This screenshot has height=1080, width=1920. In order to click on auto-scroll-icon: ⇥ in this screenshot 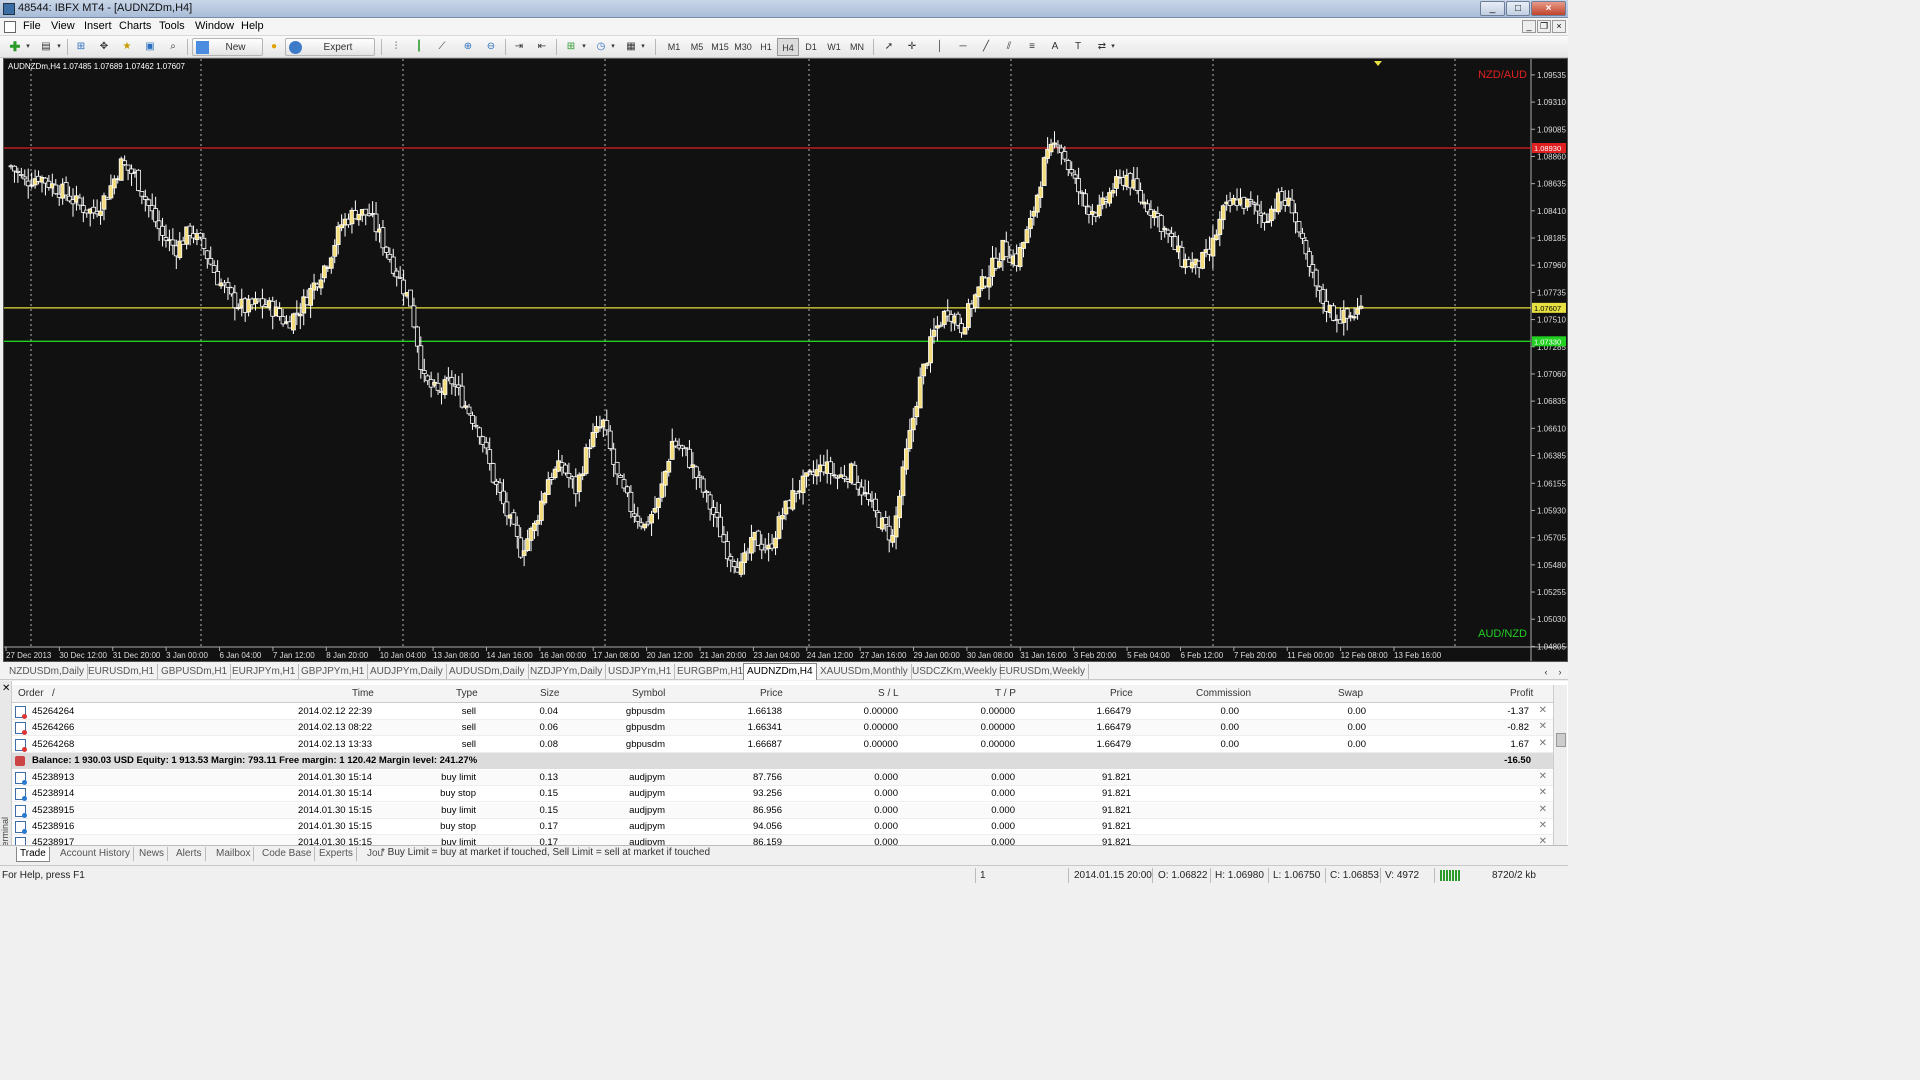, I will do `click(519, 47)`.